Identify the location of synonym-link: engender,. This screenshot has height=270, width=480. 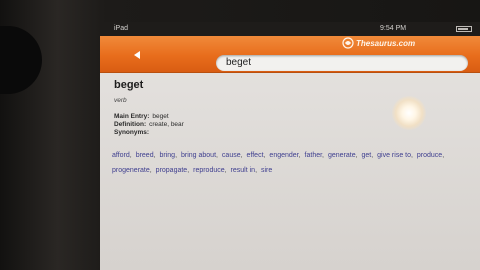
(284, 155).